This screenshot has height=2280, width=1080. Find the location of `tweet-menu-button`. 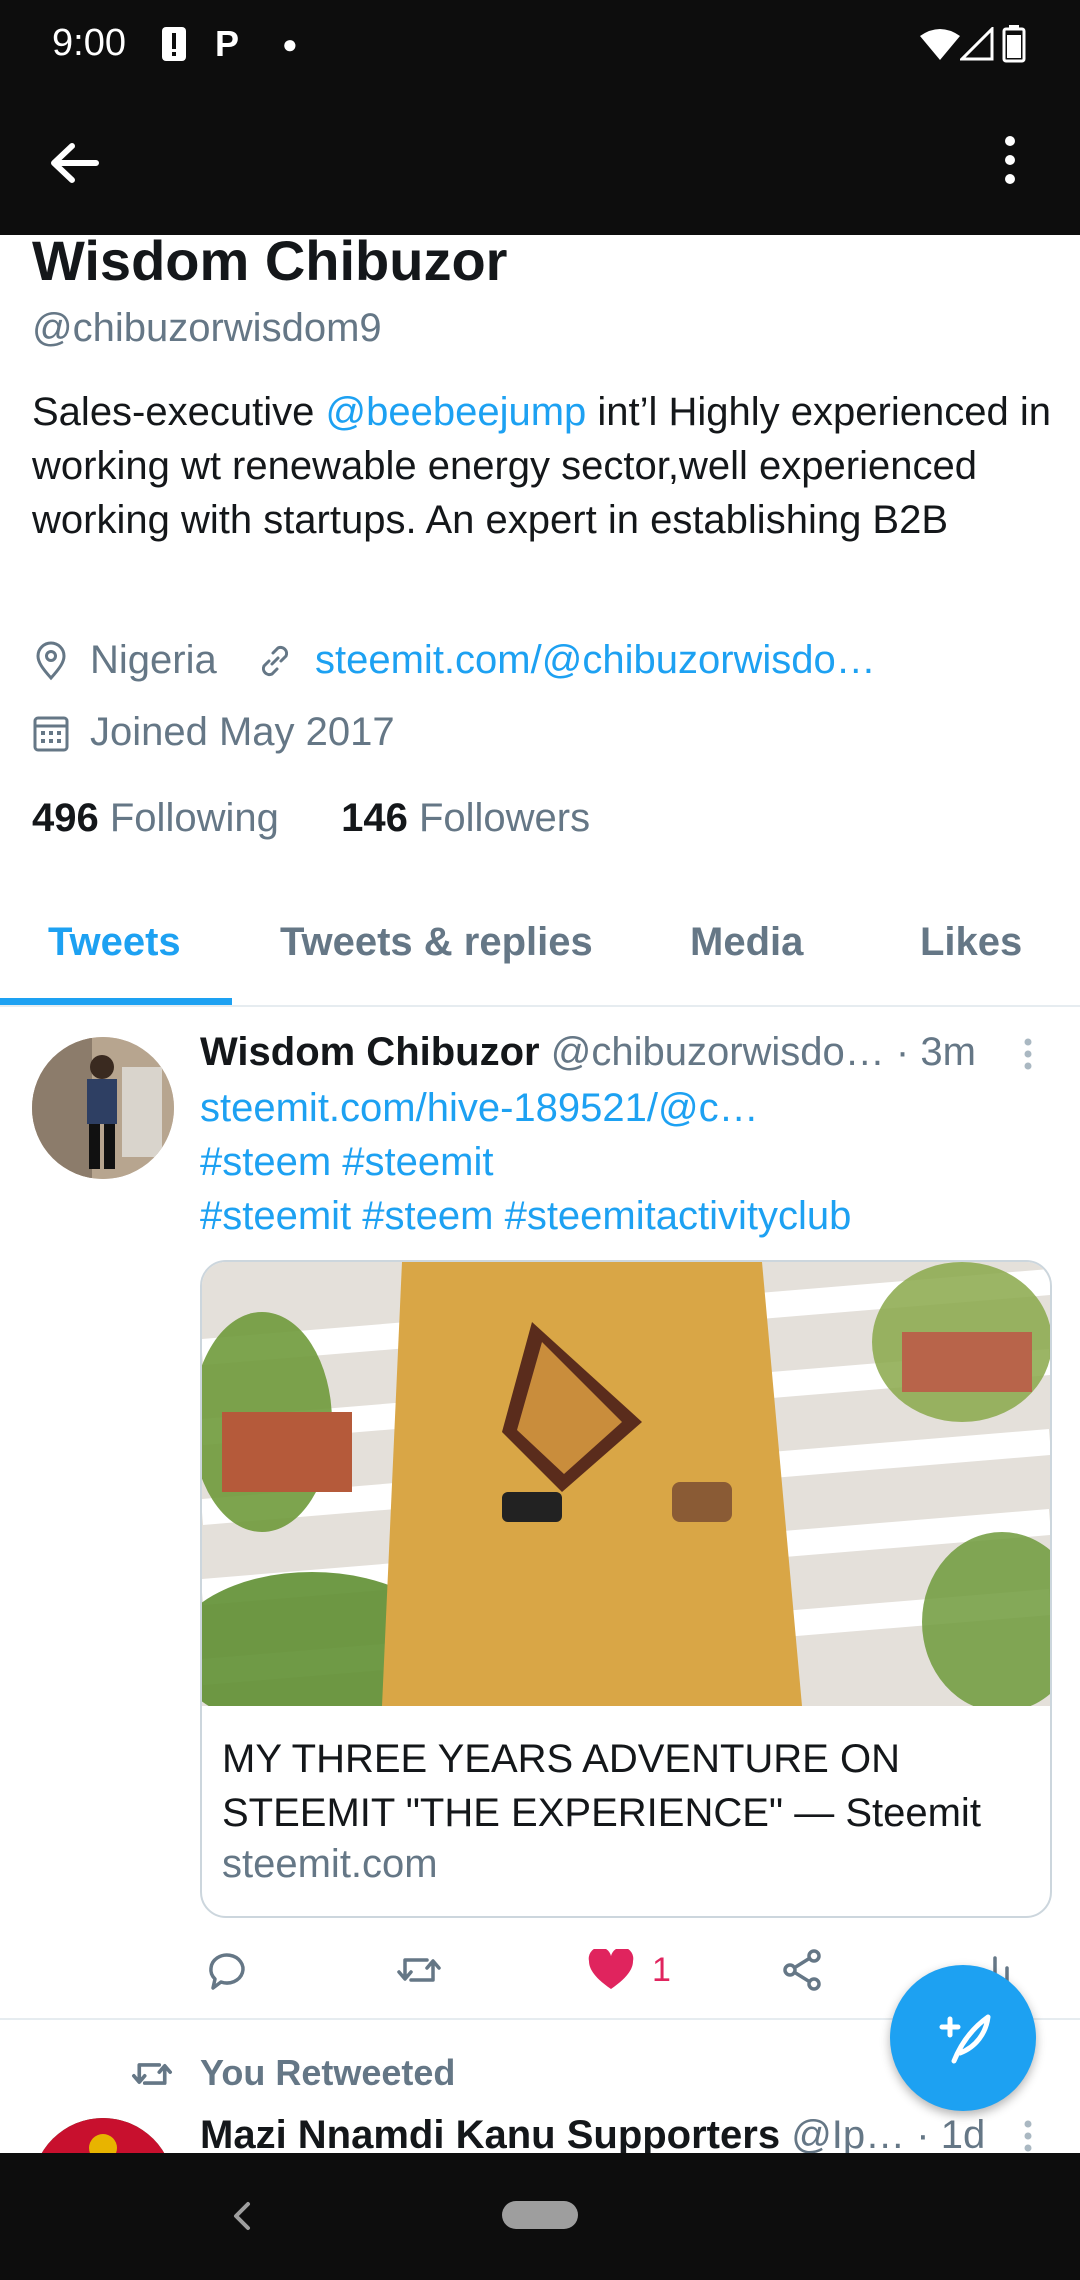

tweet-menu-button is located at coordinates (1028, 1058).